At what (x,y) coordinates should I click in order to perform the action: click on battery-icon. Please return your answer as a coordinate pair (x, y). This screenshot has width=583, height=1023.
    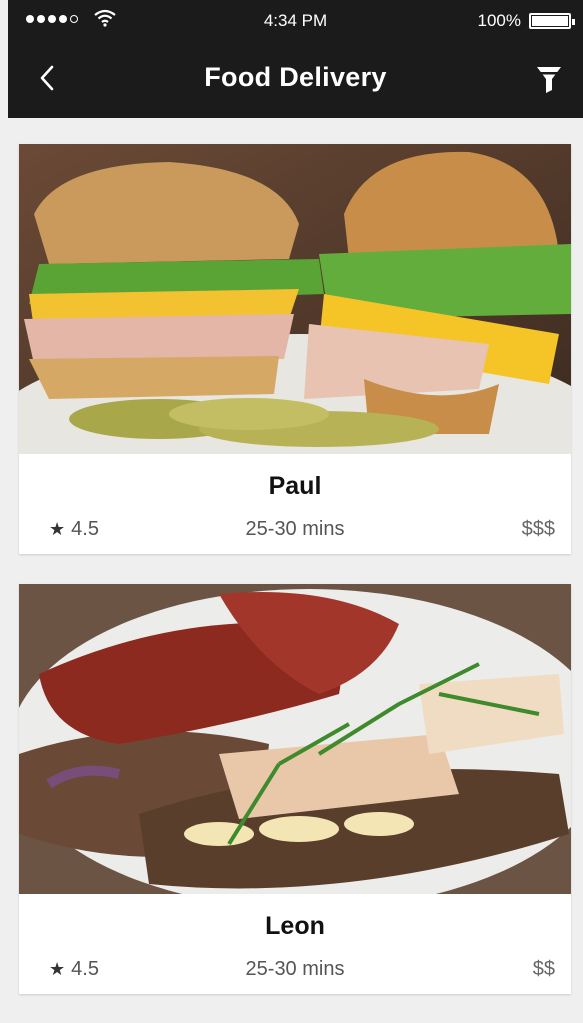
    Looking at the image, I should click on (552, 21).